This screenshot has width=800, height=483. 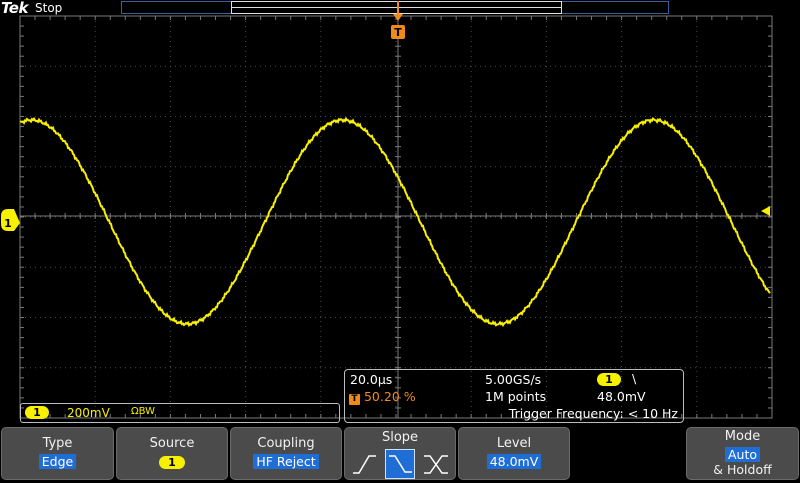 I want to click on falling-edge-icon, so click(x=400, y=464).